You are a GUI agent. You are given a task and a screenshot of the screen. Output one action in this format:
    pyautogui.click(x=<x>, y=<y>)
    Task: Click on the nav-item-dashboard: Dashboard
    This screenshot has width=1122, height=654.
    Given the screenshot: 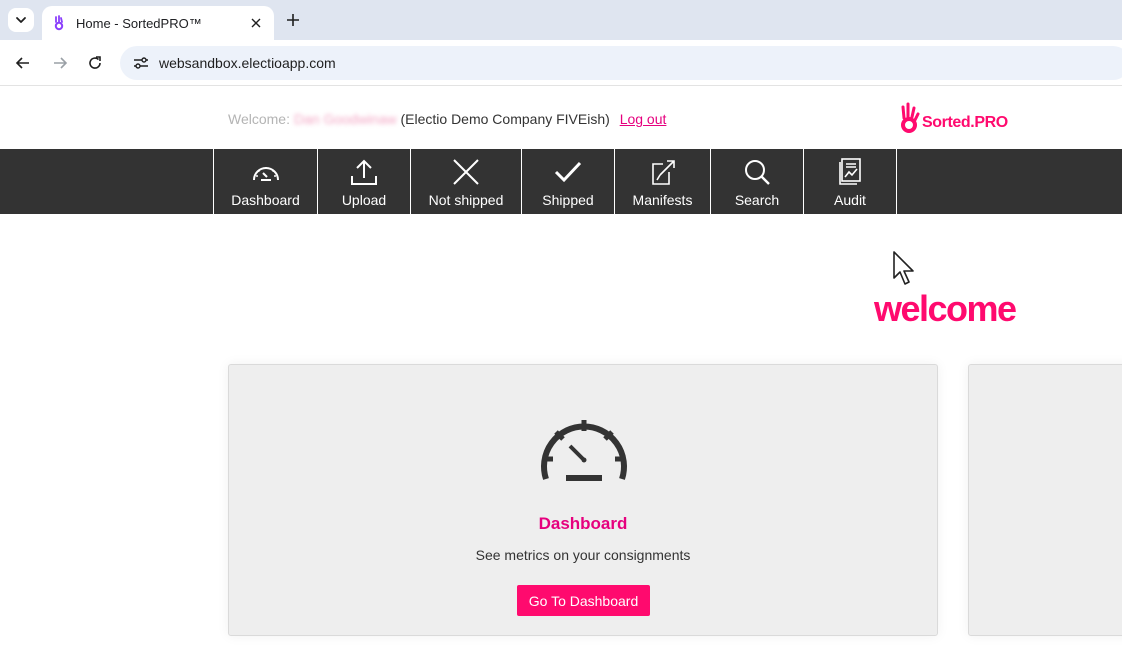 What is the action you would take?
    pyautogui.click(x=266, y=181)
    